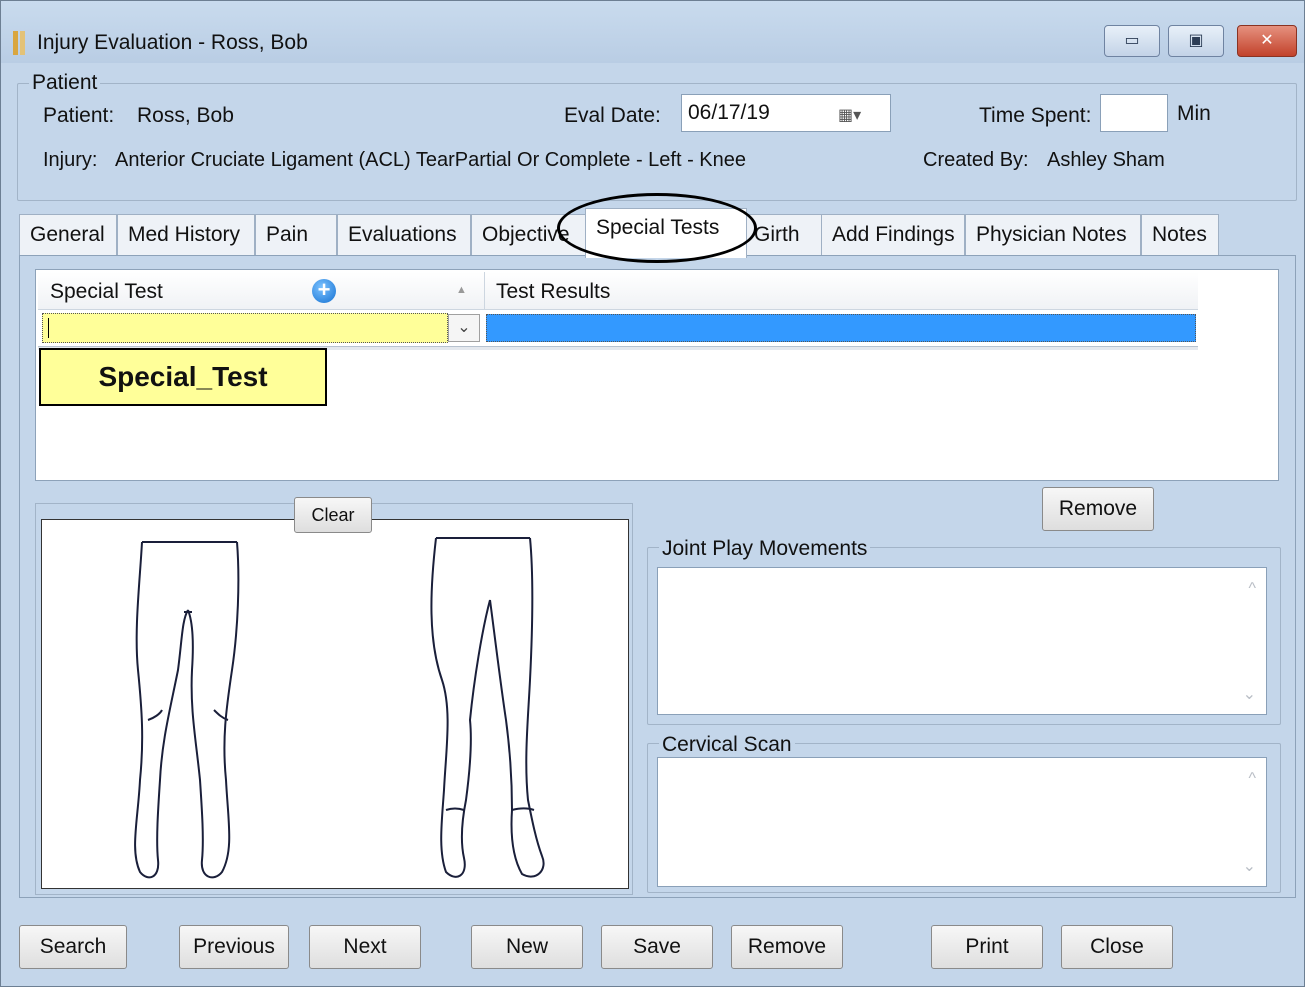  Describe the element at coordinates (1098, 509) in the screenshot. I see `remove-special-test-button: Remove` at that location.